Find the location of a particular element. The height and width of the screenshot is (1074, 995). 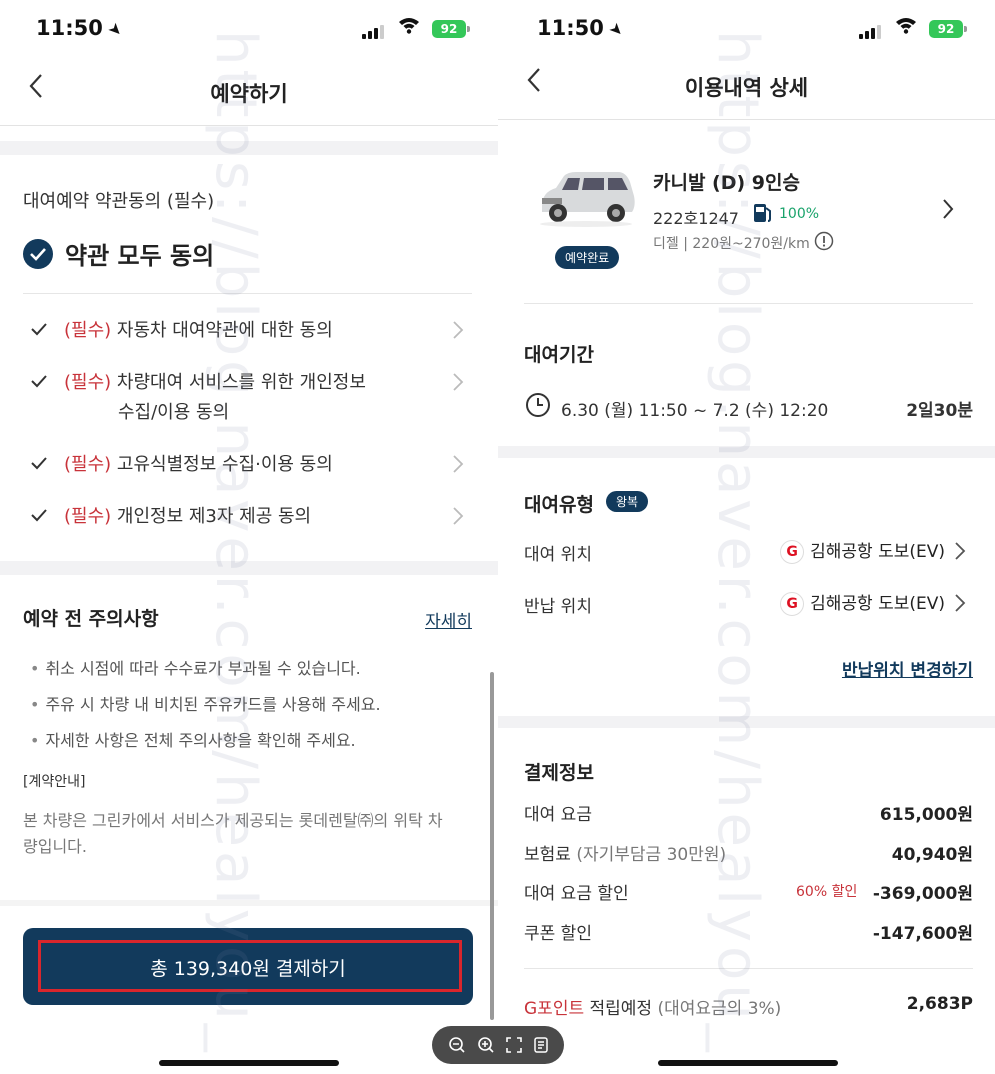

insurance-value: 40,940원 is located at coordinates (932, 855).